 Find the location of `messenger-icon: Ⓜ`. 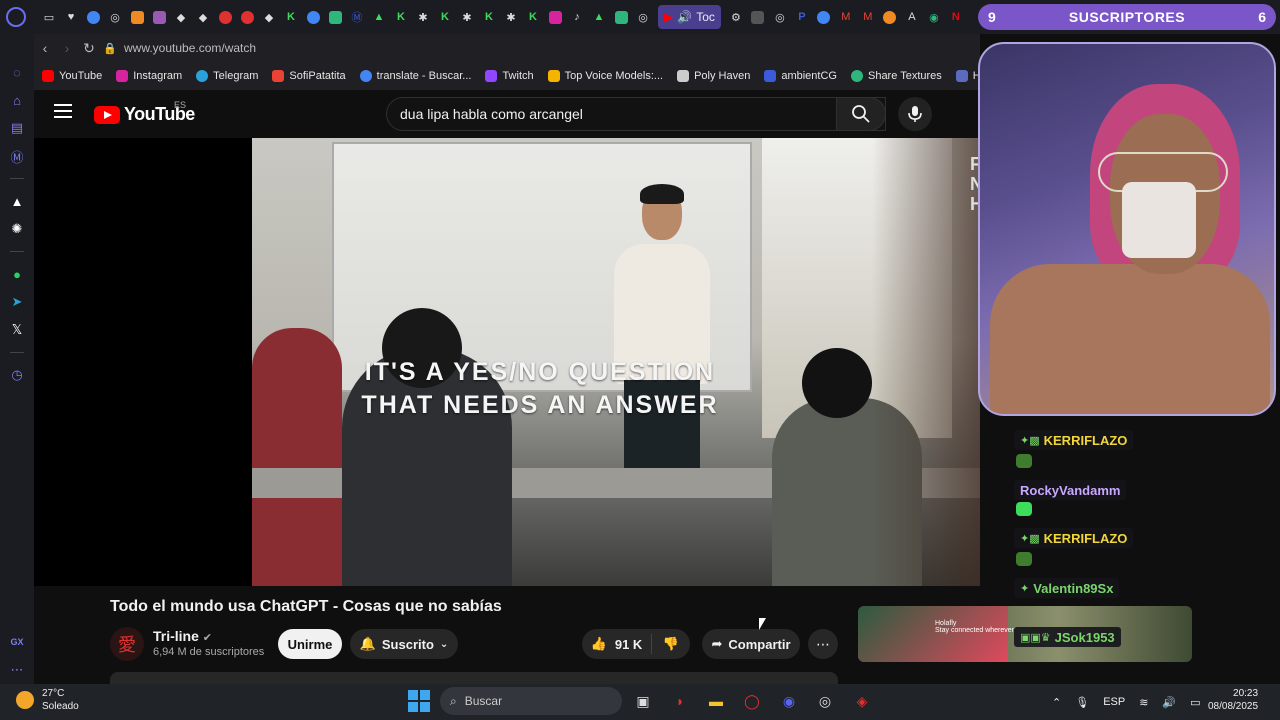

messenger-icon: Ⓜ is located at coordinates (17, 156).